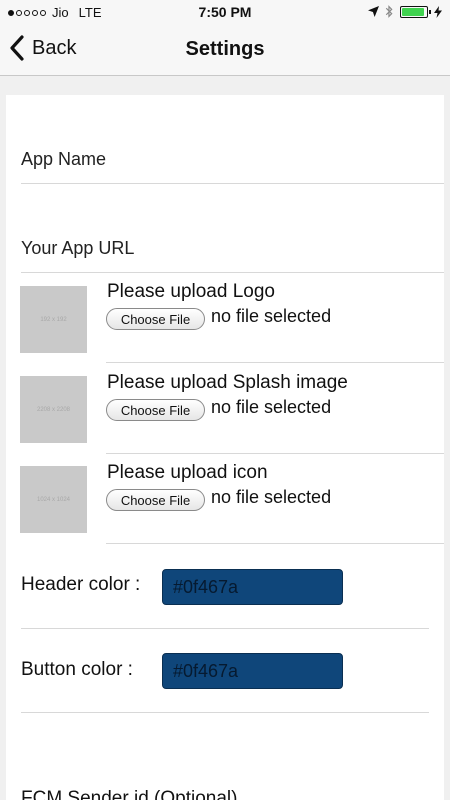  I want to click on back-button: Back, so click(42, 48).